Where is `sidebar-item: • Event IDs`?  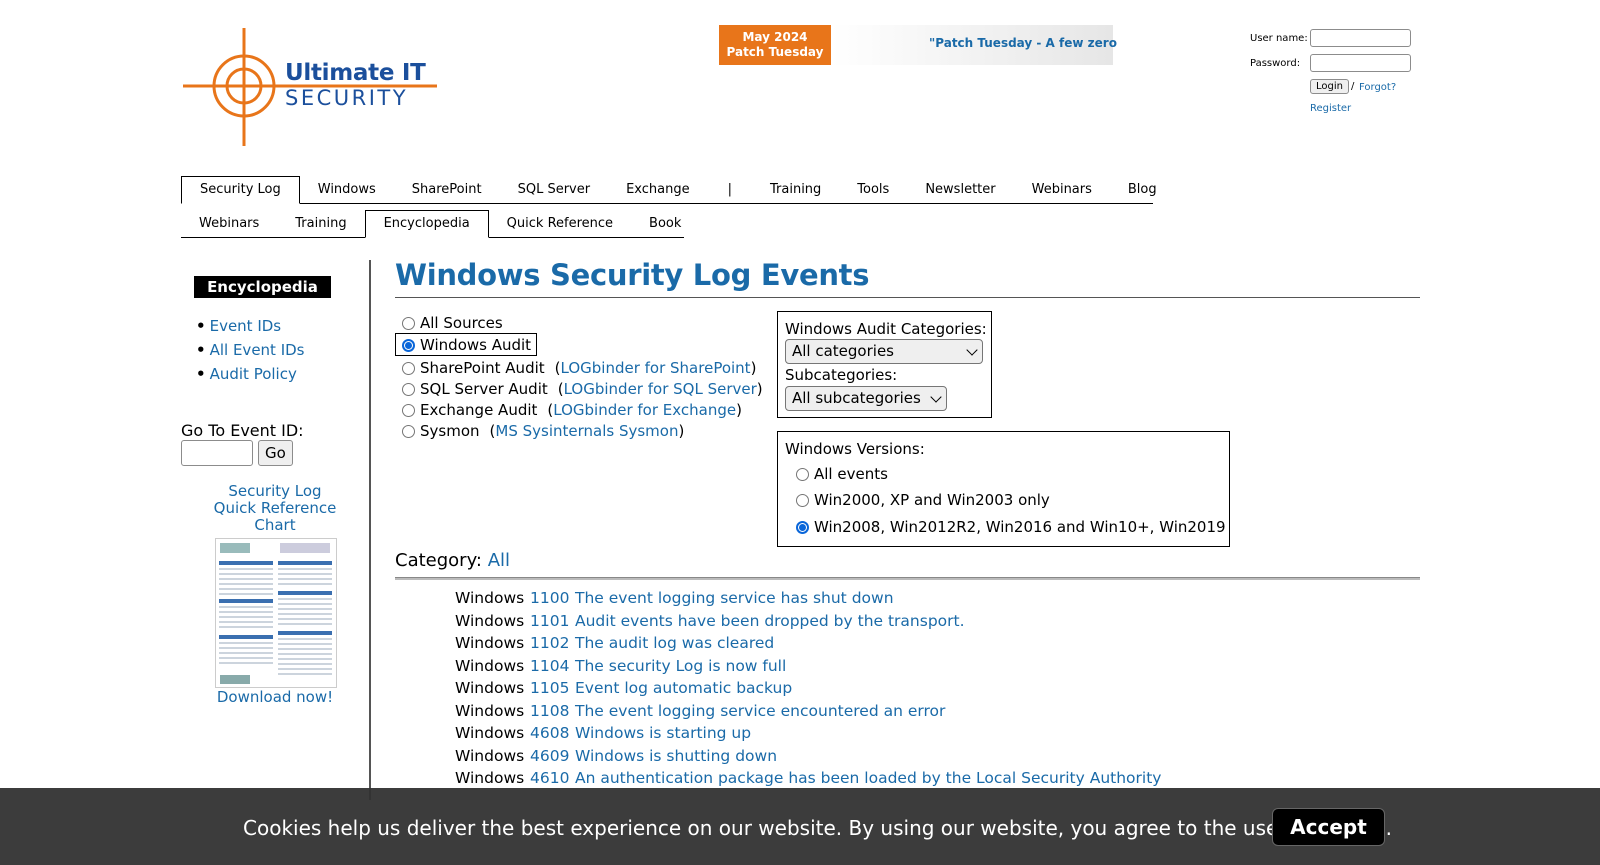
sidebar-item: • Event IDs is located at coordinates (239, 326).